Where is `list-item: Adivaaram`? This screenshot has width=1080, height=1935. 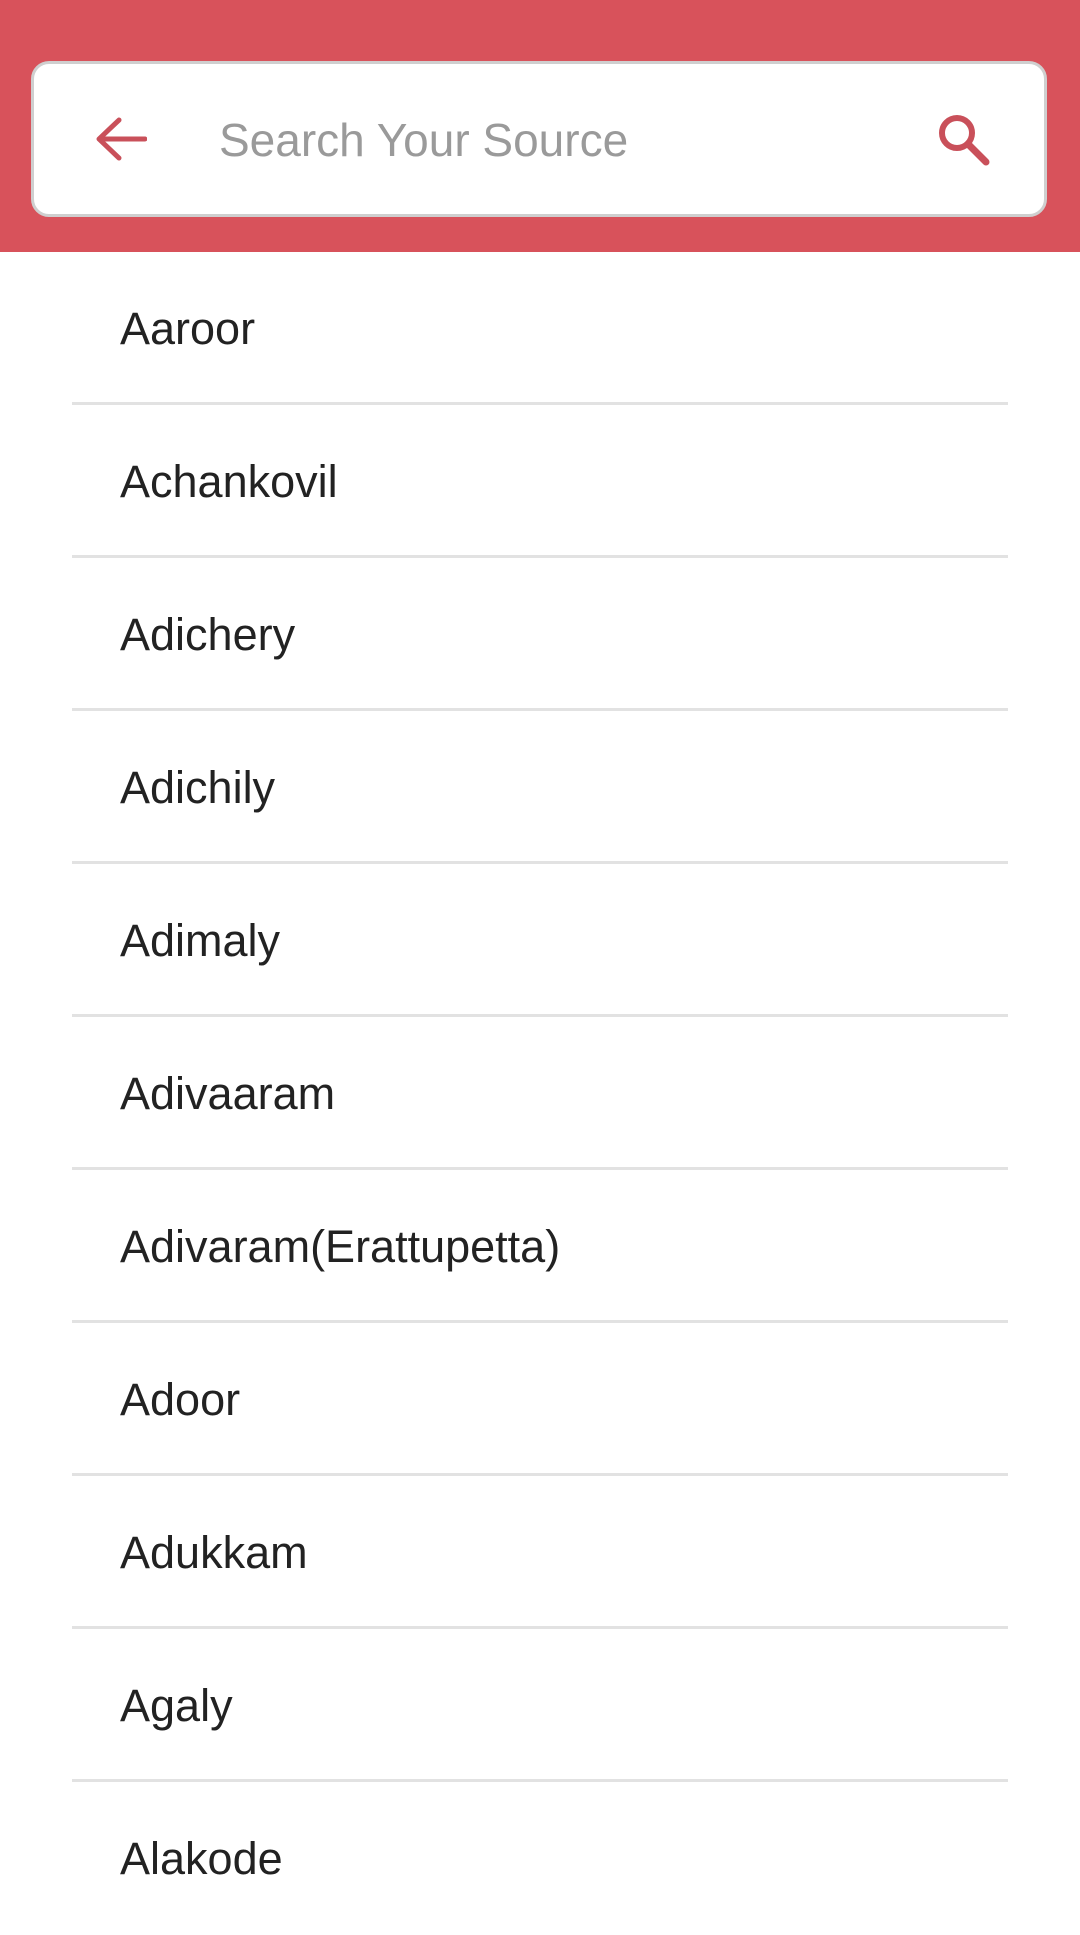 list-item: Adivaaram is located at coordinates (540, 1093).